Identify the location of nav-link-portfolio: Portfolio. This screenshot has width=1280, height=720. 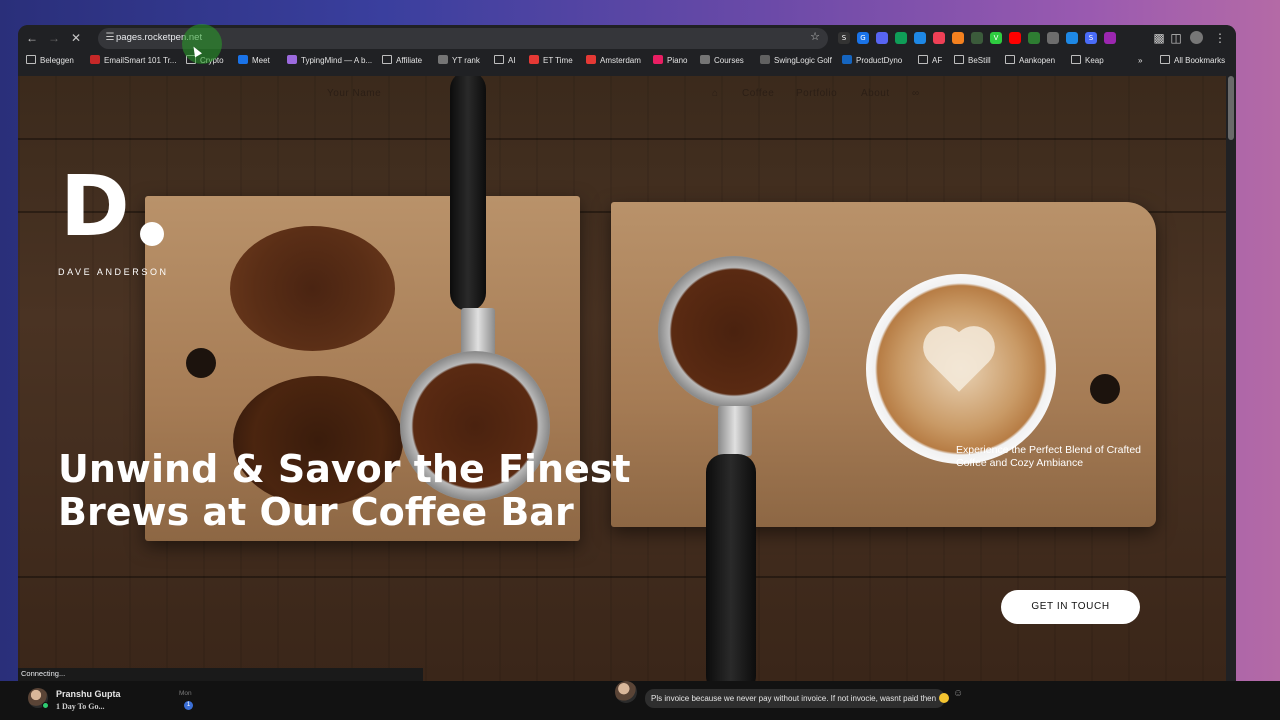
(816, 93).